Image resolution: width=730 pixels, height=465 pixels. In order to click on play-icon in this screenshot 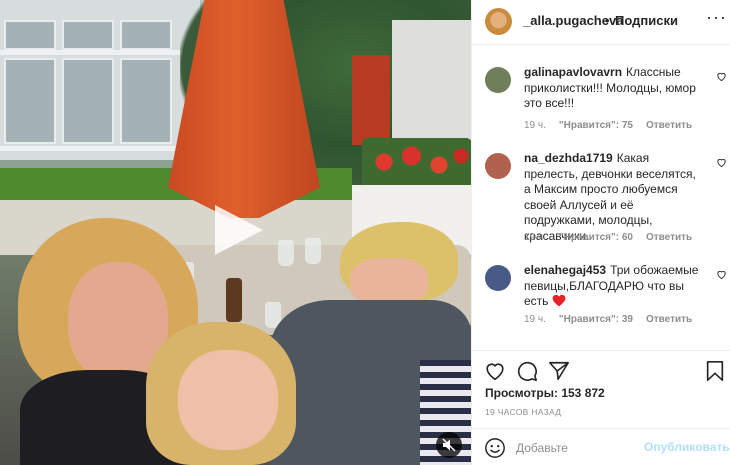, I will do `click(237, 230)`.